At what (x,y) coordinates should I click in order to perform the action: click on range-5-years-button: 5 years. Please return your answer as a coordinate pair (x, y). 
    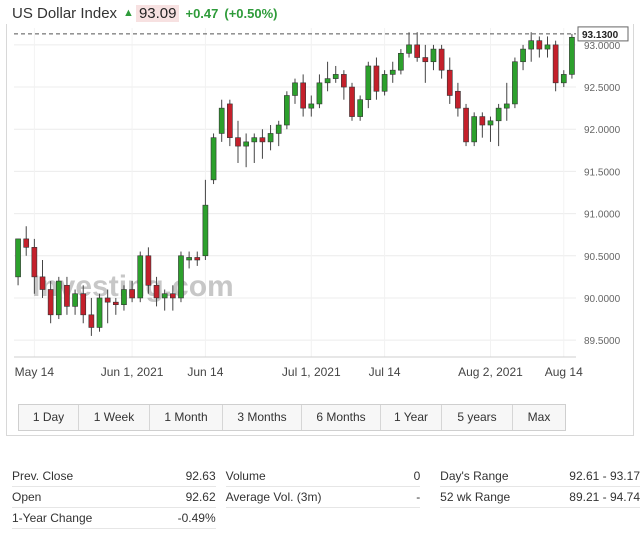
    Looking at the image, I should click on (477, 417).